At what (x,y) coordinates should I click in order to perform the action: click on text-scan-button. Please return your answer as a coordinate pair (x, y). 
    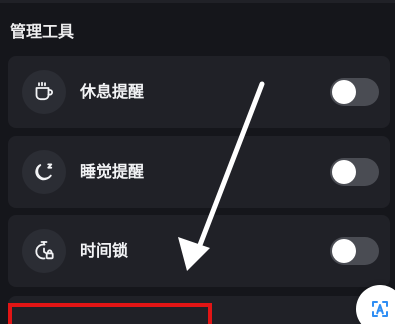
    Looking at the image, I should click on (375, 304).